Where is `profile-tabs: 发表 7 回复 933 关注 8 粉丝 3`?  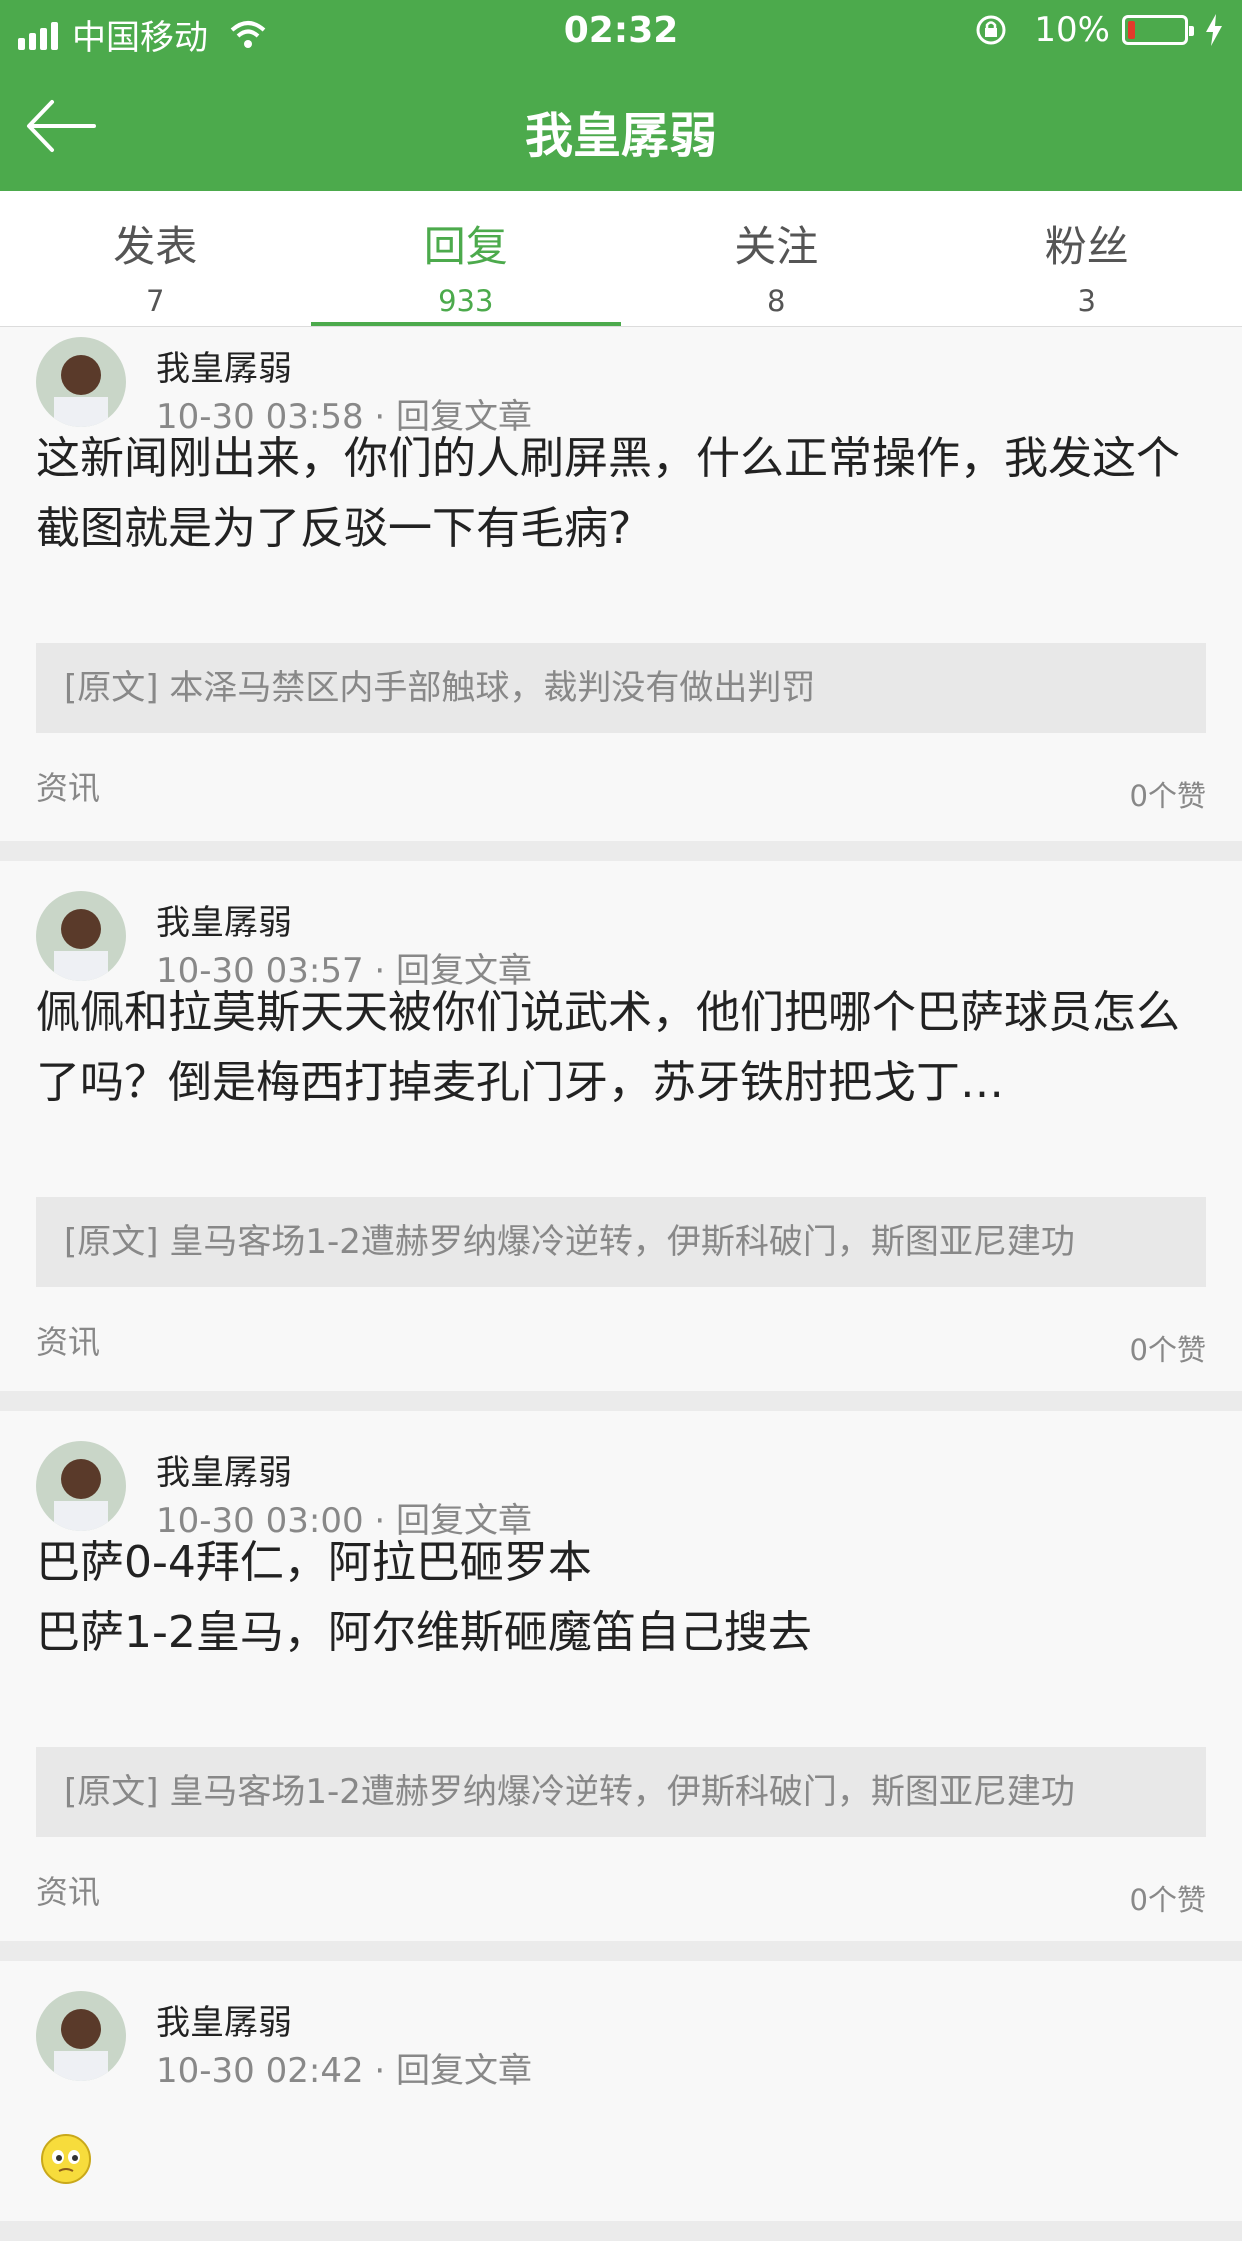
profile-tabs: 发表 7 回复 933 关注 8 粉丝 3 is located at coordinates (621, 259).